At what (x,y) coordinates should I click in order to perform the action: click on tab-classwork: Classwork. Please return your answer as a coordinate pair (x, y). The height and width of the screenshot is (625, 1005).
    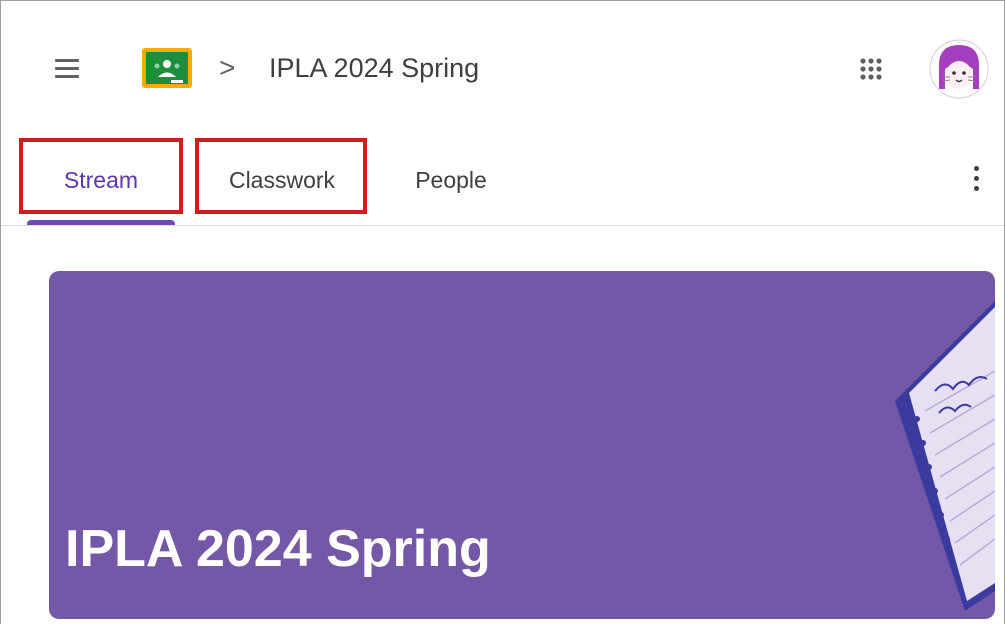
    Looking at the image, I should click on (282, 180).